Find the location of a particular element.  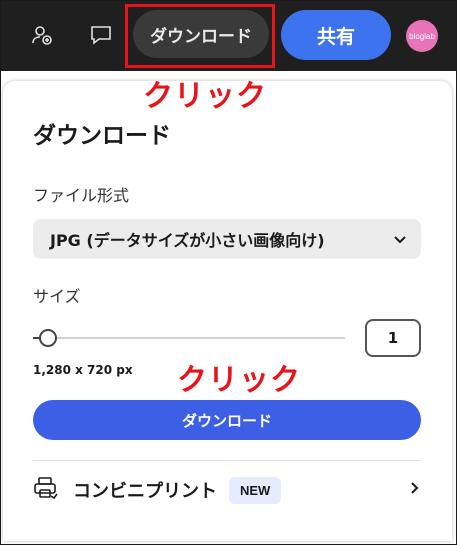

file-format-label: ファイル形式 is located at coordinates (81, 195).